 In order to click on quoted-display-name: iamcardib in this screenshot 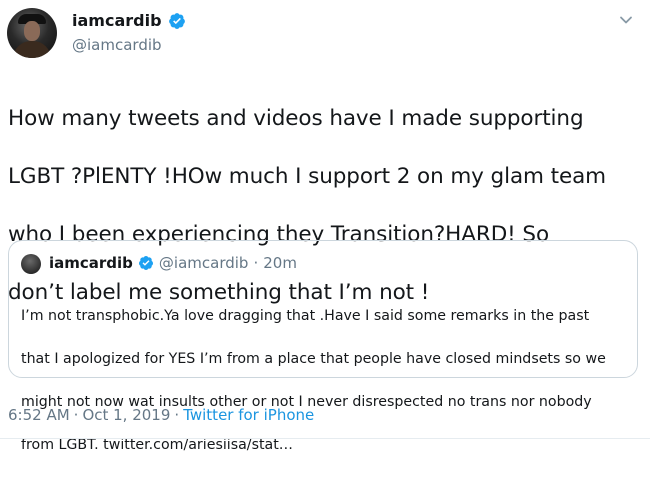, I will do `click(91, 263)`.